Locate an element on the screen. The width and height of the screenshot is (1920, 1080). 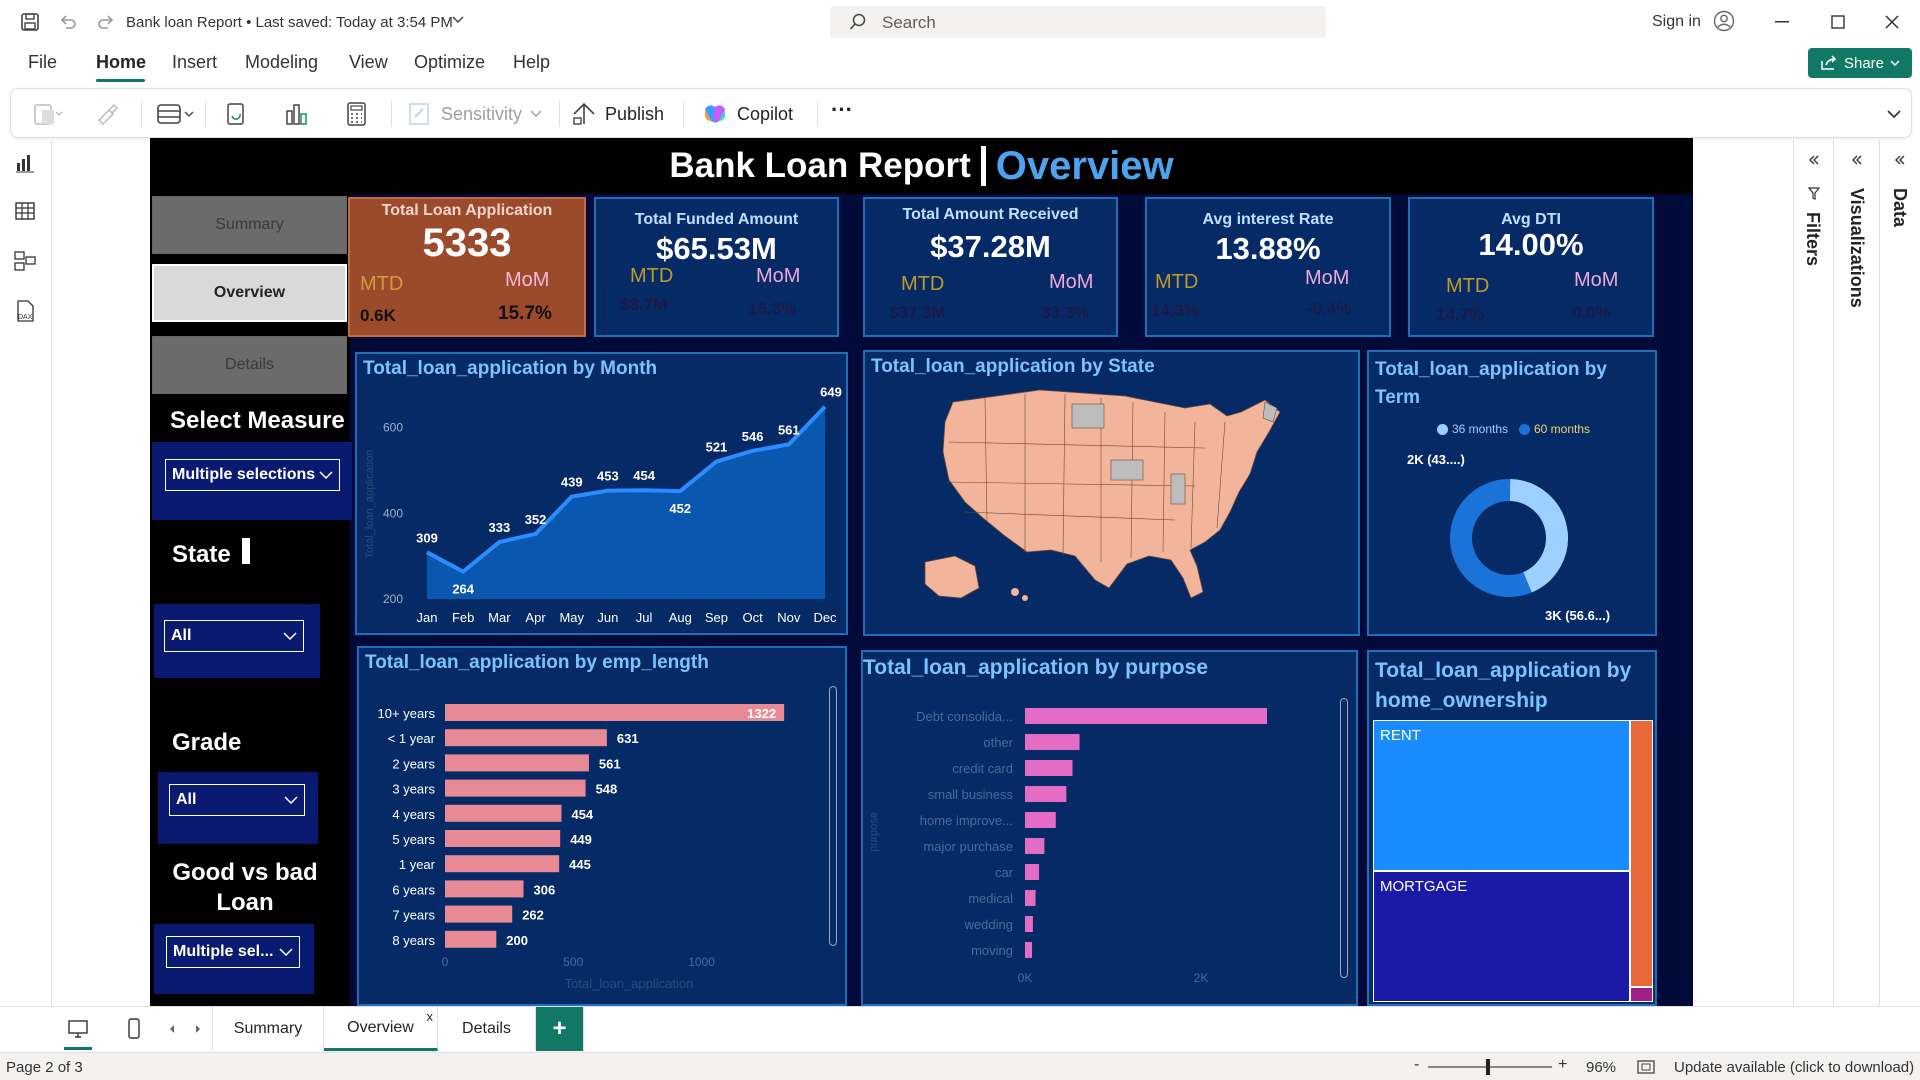
paste-button is located at coordinates (48, 114).